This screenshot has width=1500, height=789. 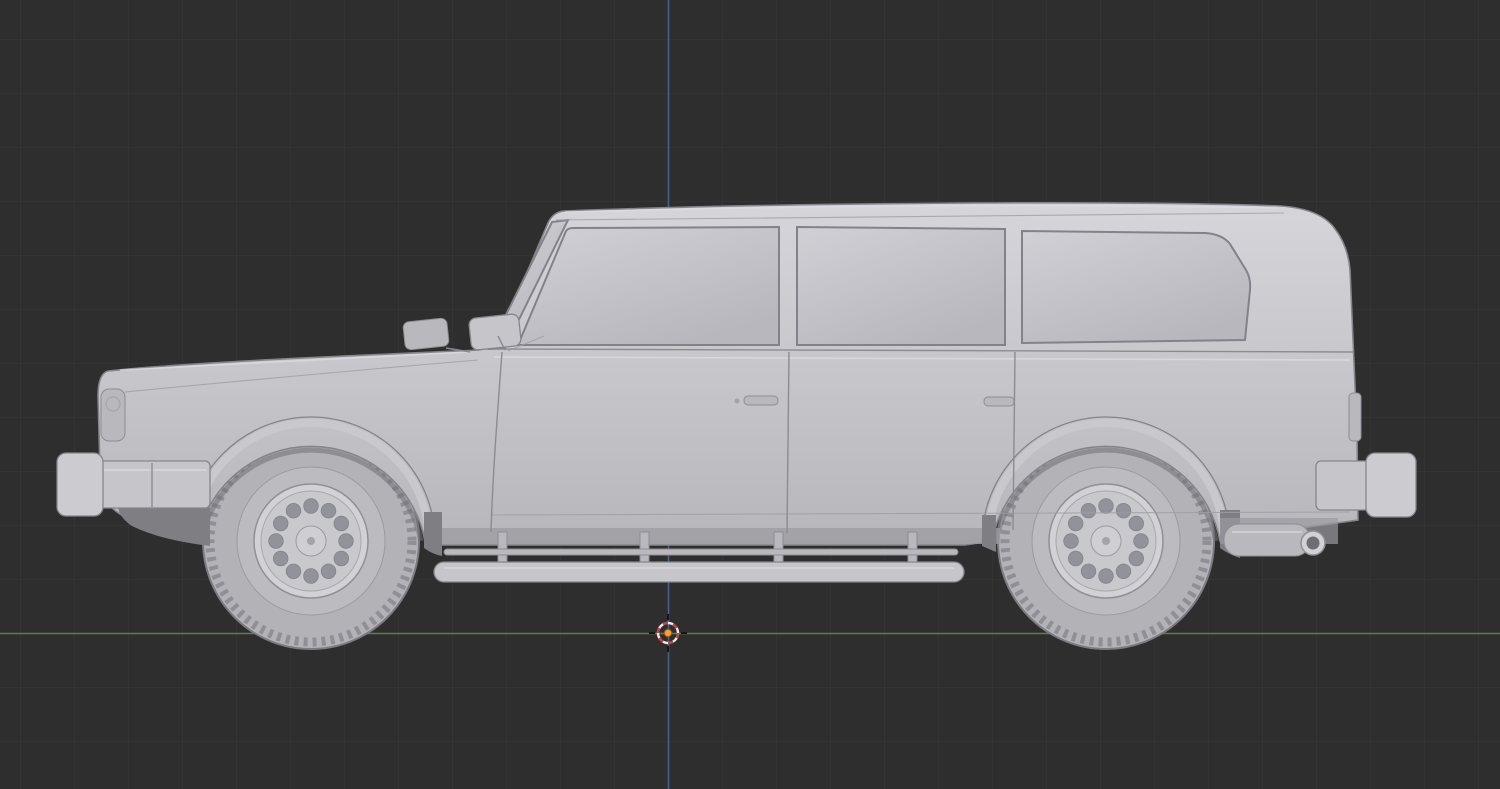 I want to click on rear-door-handle, so click(x=999, y=401).